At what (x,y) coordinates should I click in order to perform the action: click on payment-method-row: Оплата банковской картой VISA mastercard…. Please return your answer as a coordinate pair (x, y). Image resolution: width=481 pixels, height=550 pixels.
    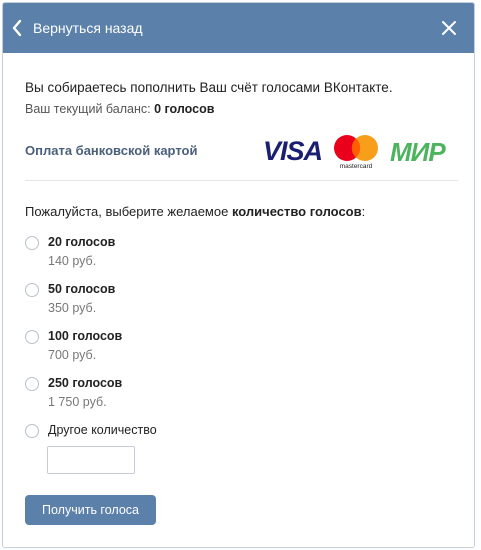
    Looking at the image, I should click on (241, 151).